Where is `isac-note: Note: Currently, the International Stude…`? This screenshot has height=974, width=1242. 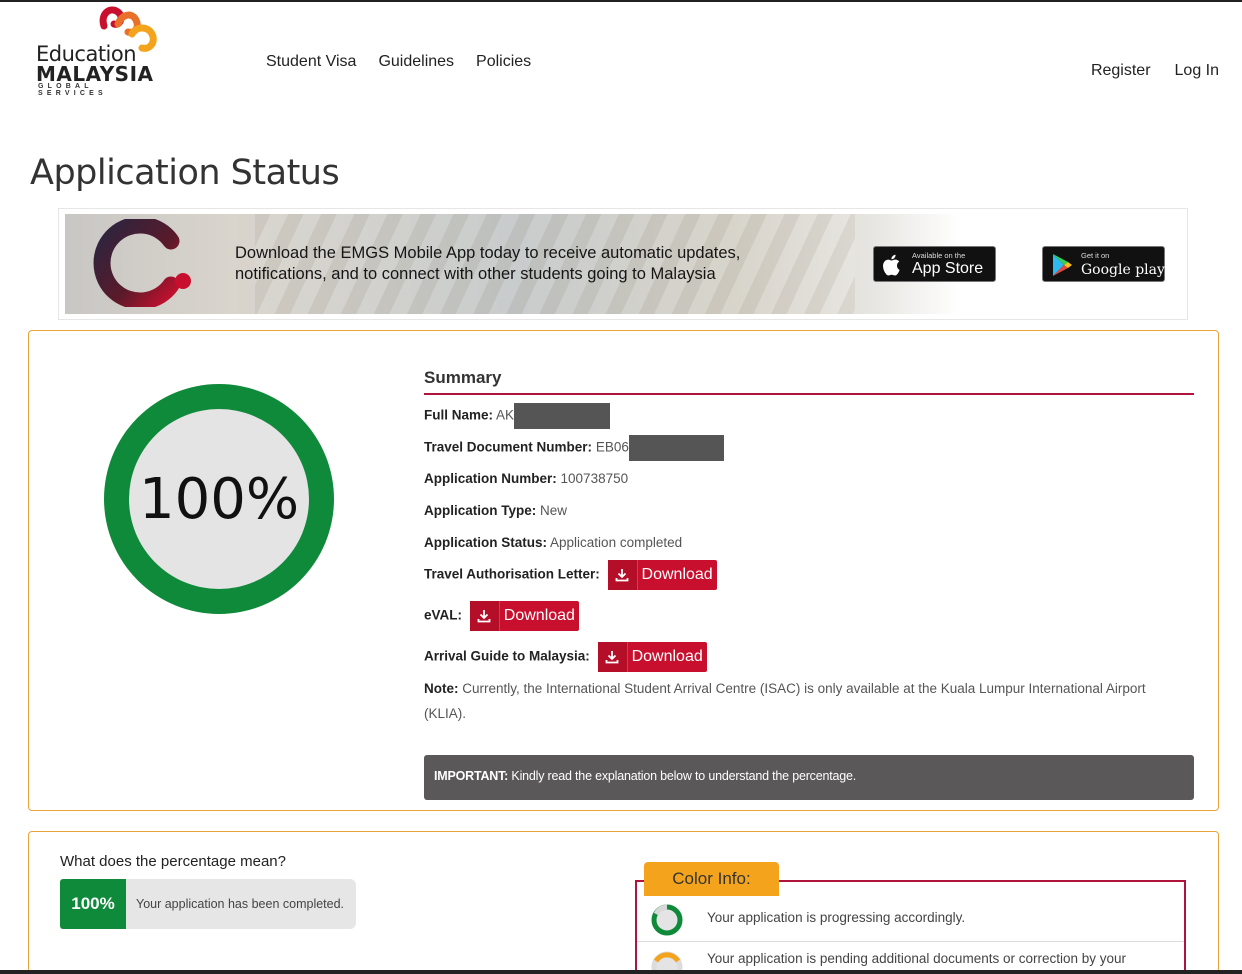 isac-note: Note: Currently, the International Stude… is located at coordinates (804, 701).